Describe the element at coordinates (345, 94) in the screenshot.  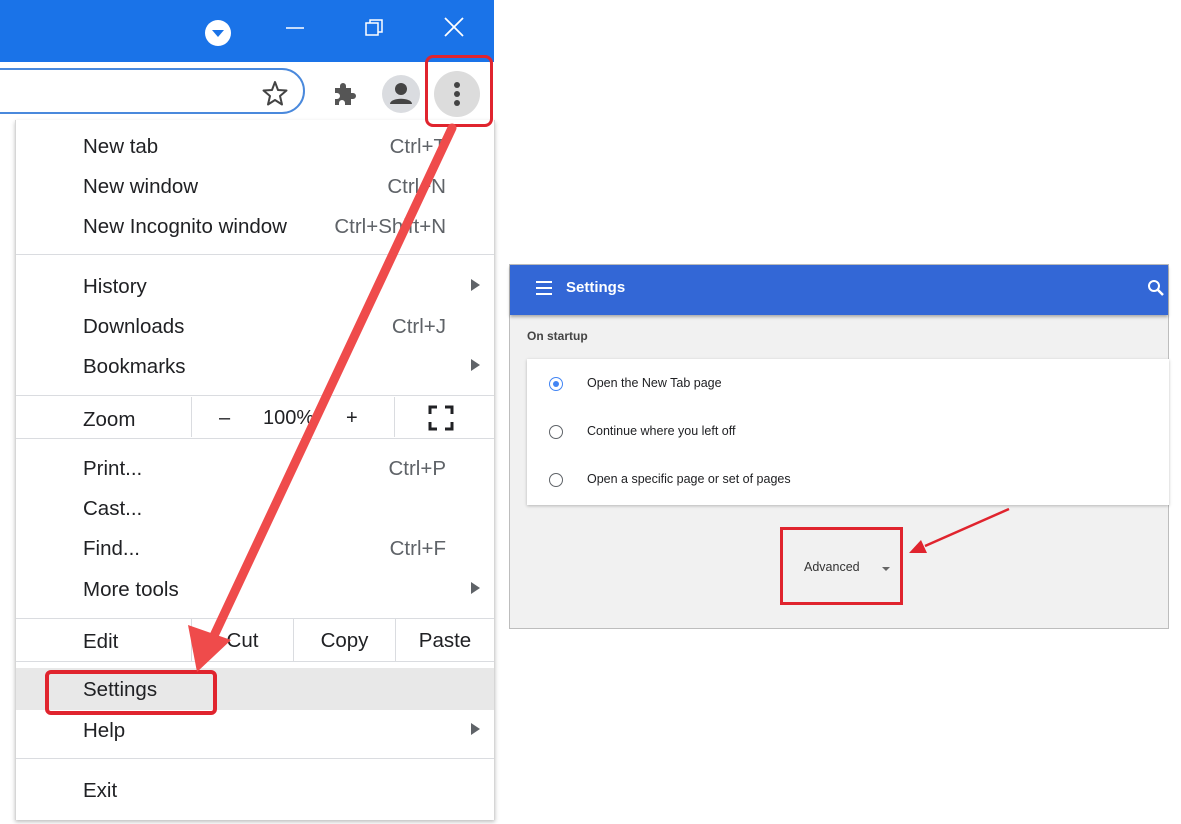
I see `extensions-icon` at that location.